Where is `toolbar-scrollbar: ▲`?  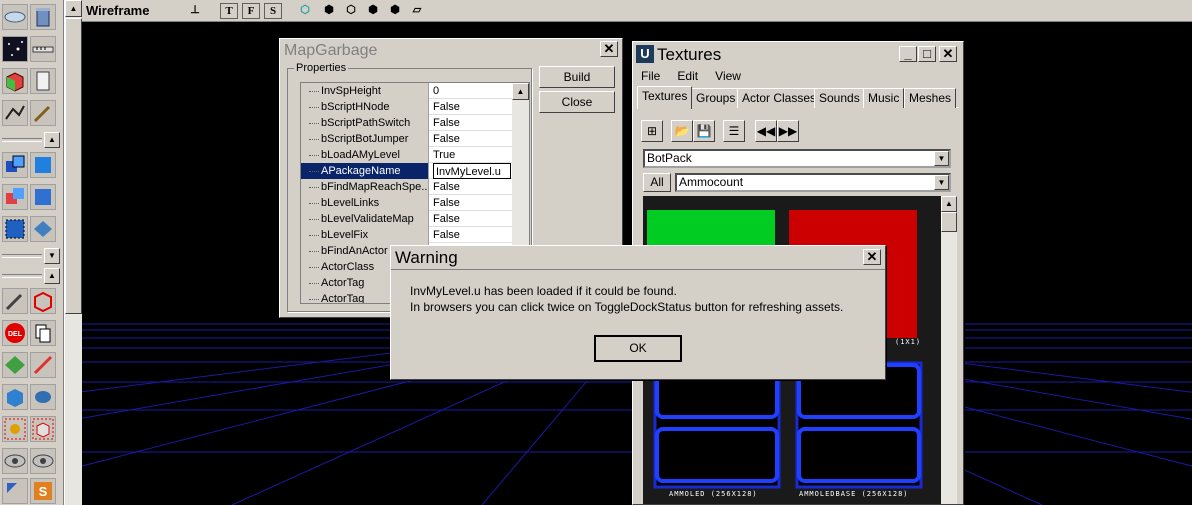
toolbar-scrollbar: ▲ is located at coordinates (73, 252).